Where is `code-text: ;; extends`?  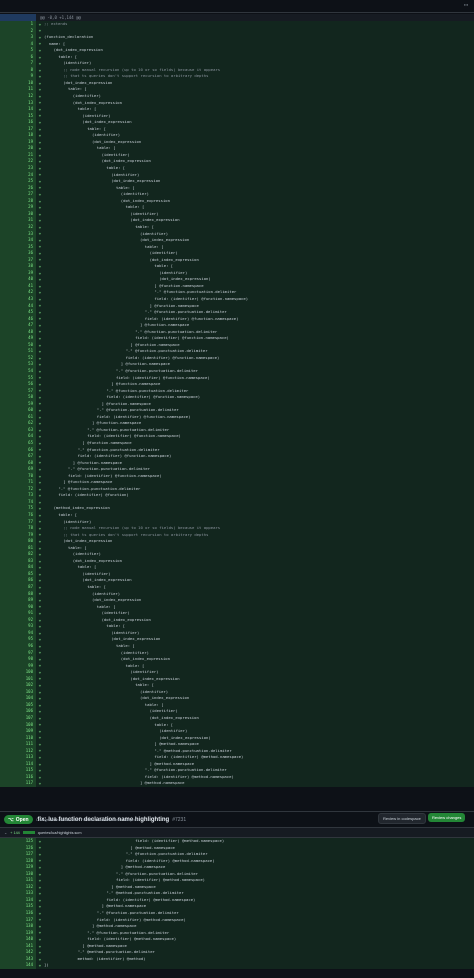 code-text: ;; extends is located at coordinates (56, 23).